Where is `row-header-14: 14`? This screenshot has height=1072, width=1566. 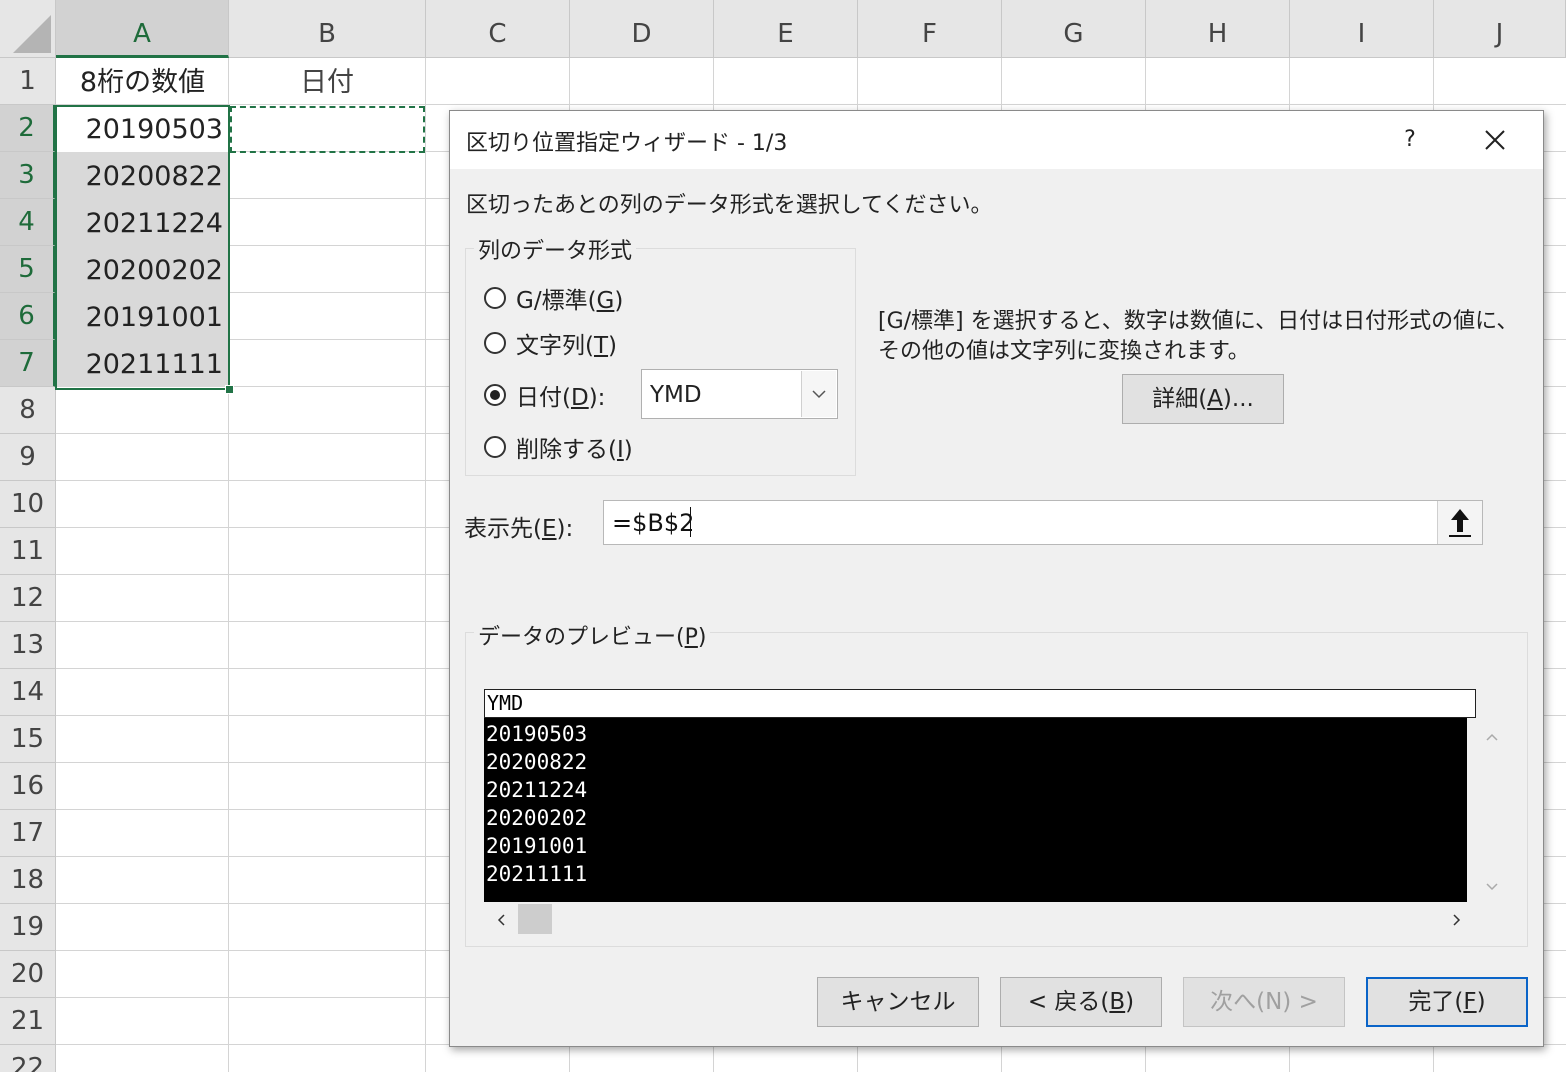 row-header-14: 14 is located at coordinates (28, 692).